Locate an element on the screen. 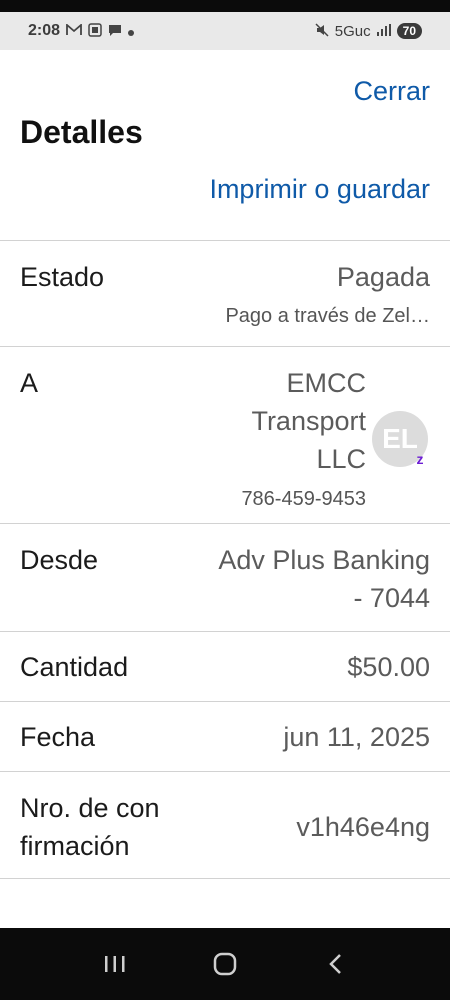 The width and height of the screenshot is (450, 1000). confirmation-value: v1h46e4ng is located at coordinates (363, 827).